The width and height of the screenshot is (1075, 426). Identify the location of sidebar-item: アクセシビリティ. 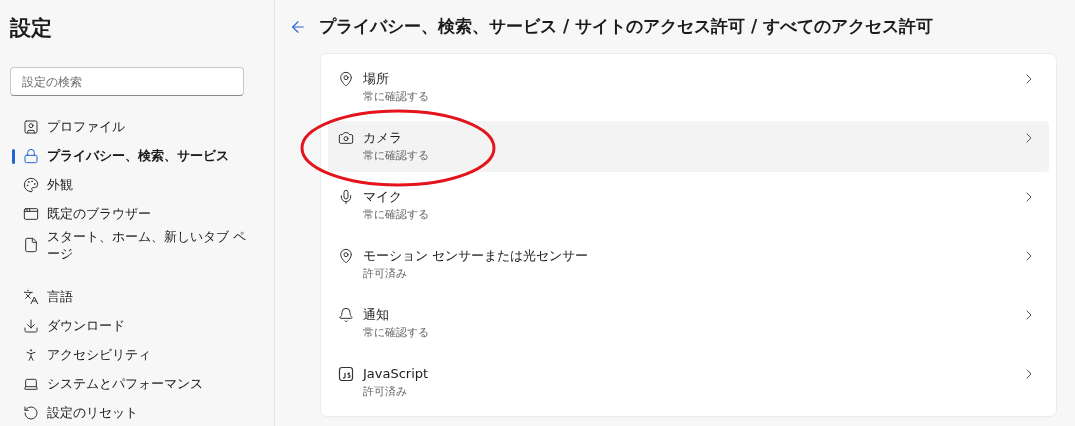
(99, 354).